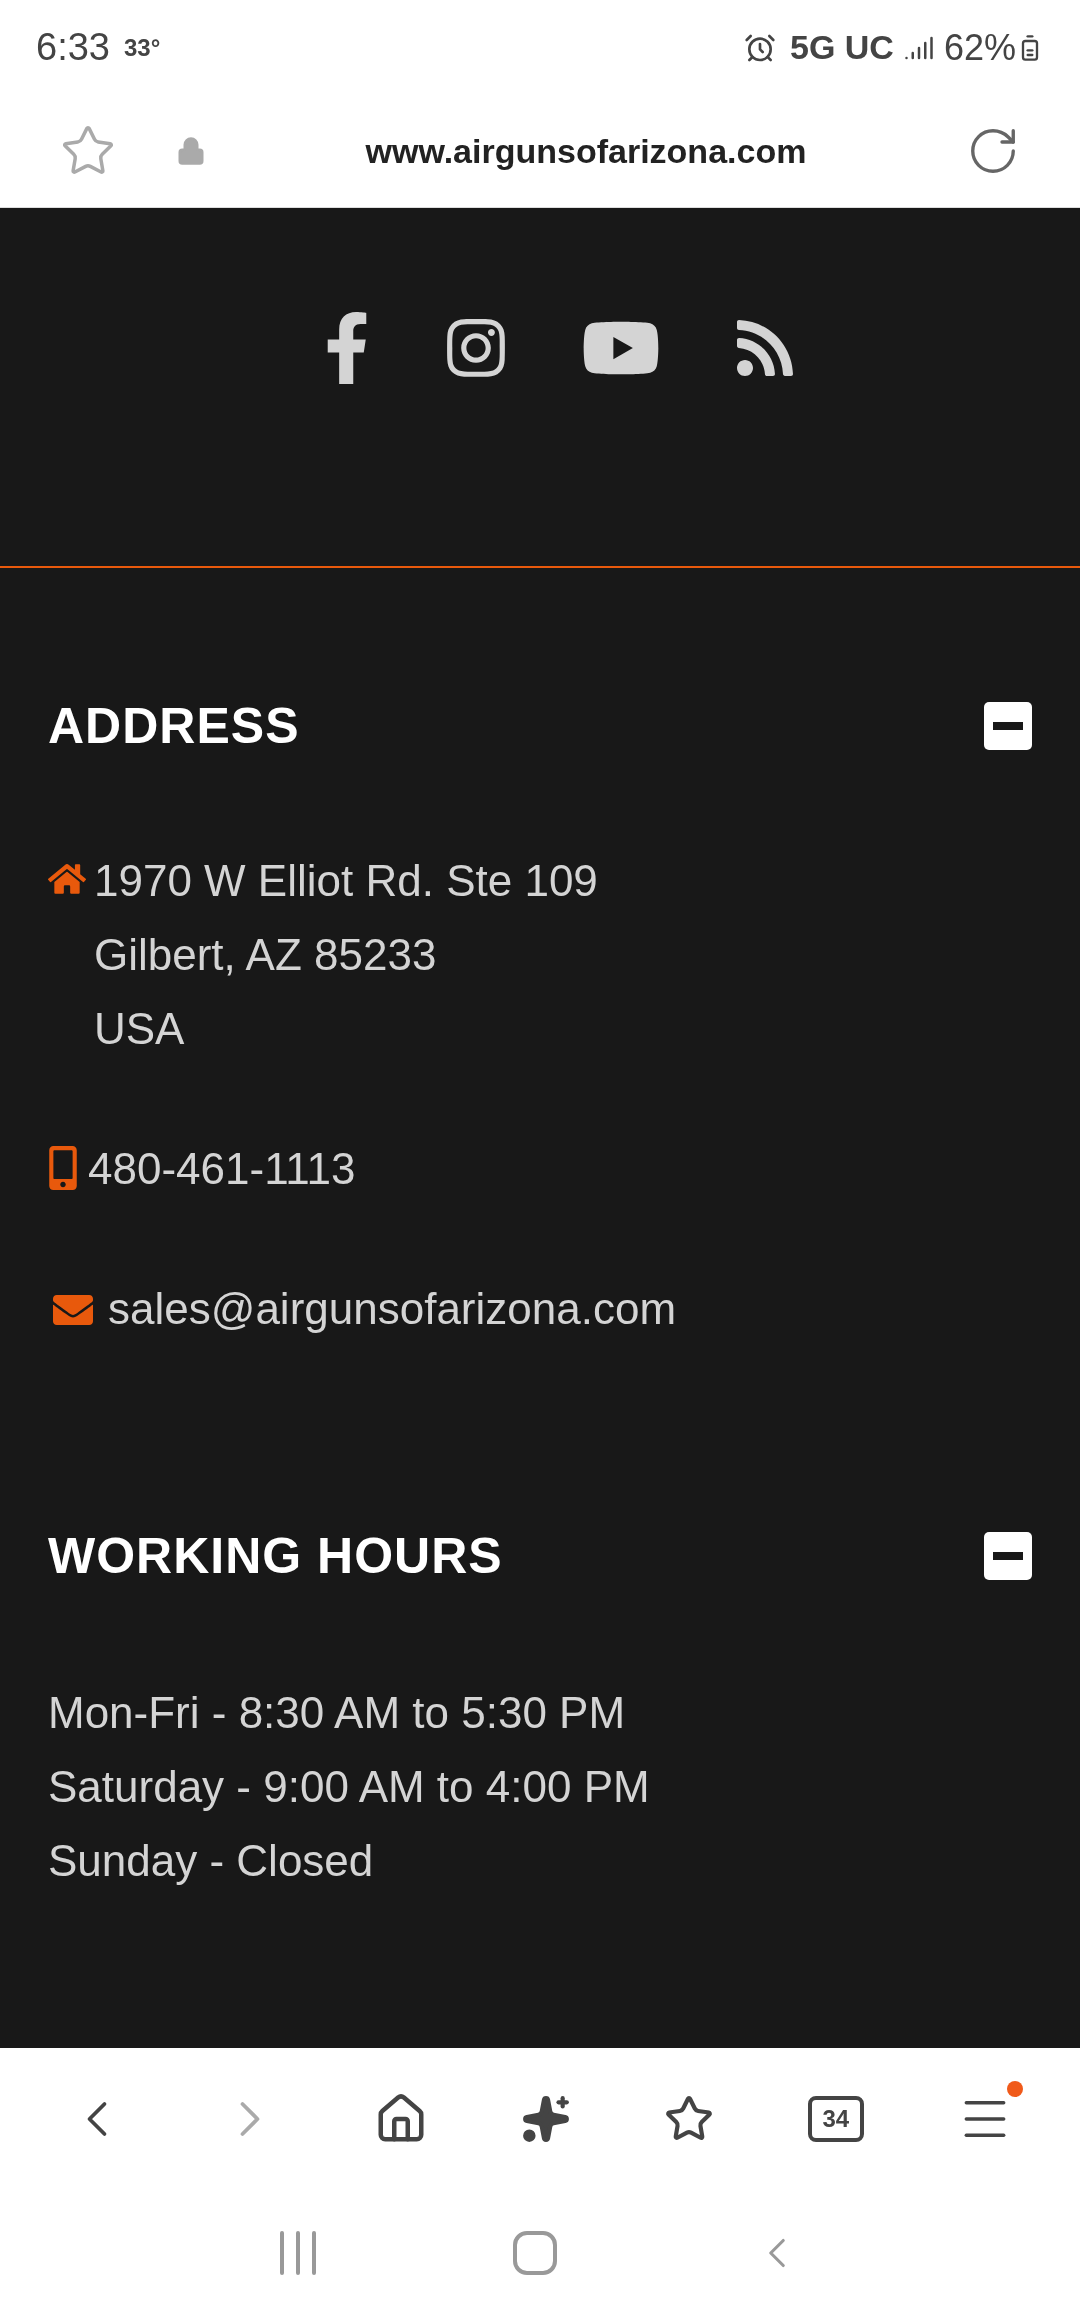  Describe the element at coordinates (979, 47) in the screenshot. I see `battery-percent: 62%` at that location.